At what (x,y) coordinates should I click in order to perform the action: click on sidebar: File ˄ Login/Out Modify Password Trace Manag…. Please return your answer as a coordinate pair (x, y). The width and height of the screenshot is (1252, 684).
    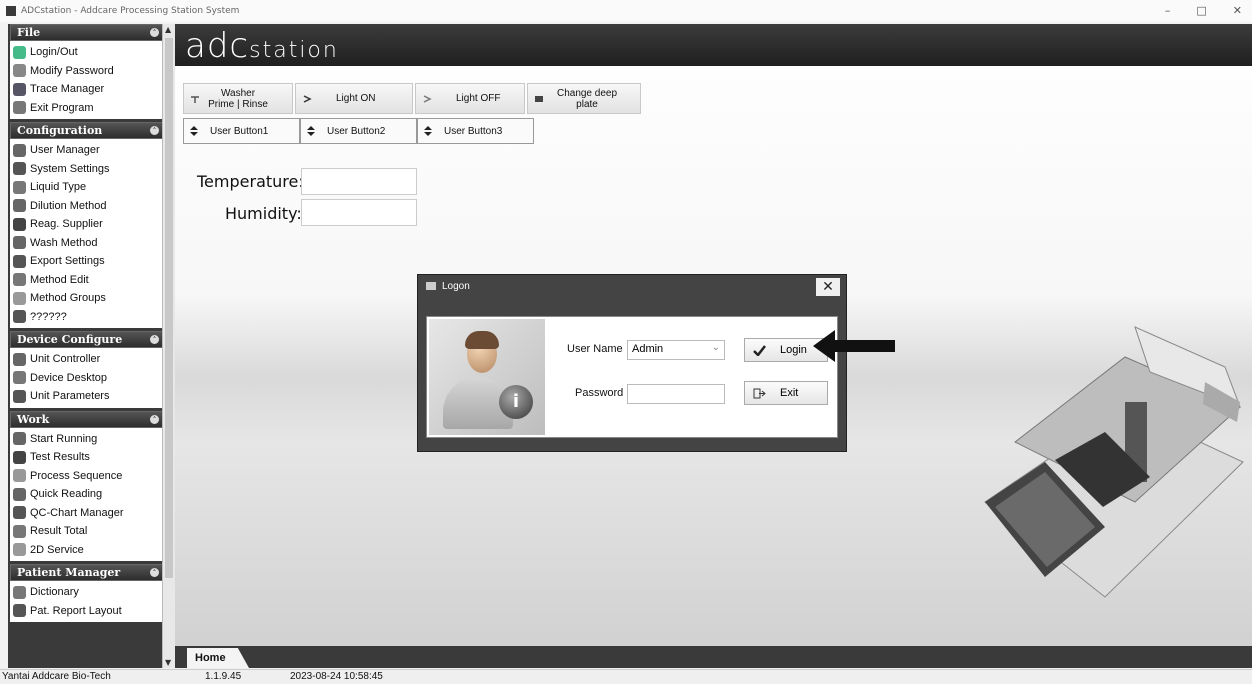
    Looking at the image, I should click on (88, 346).